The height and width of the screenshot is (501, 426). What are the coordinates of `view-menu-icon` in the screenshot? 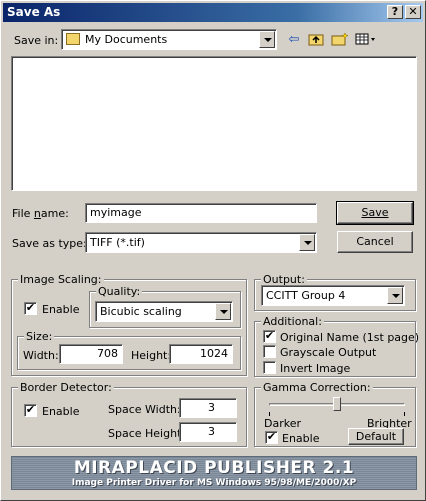 It's located at (367, 40).